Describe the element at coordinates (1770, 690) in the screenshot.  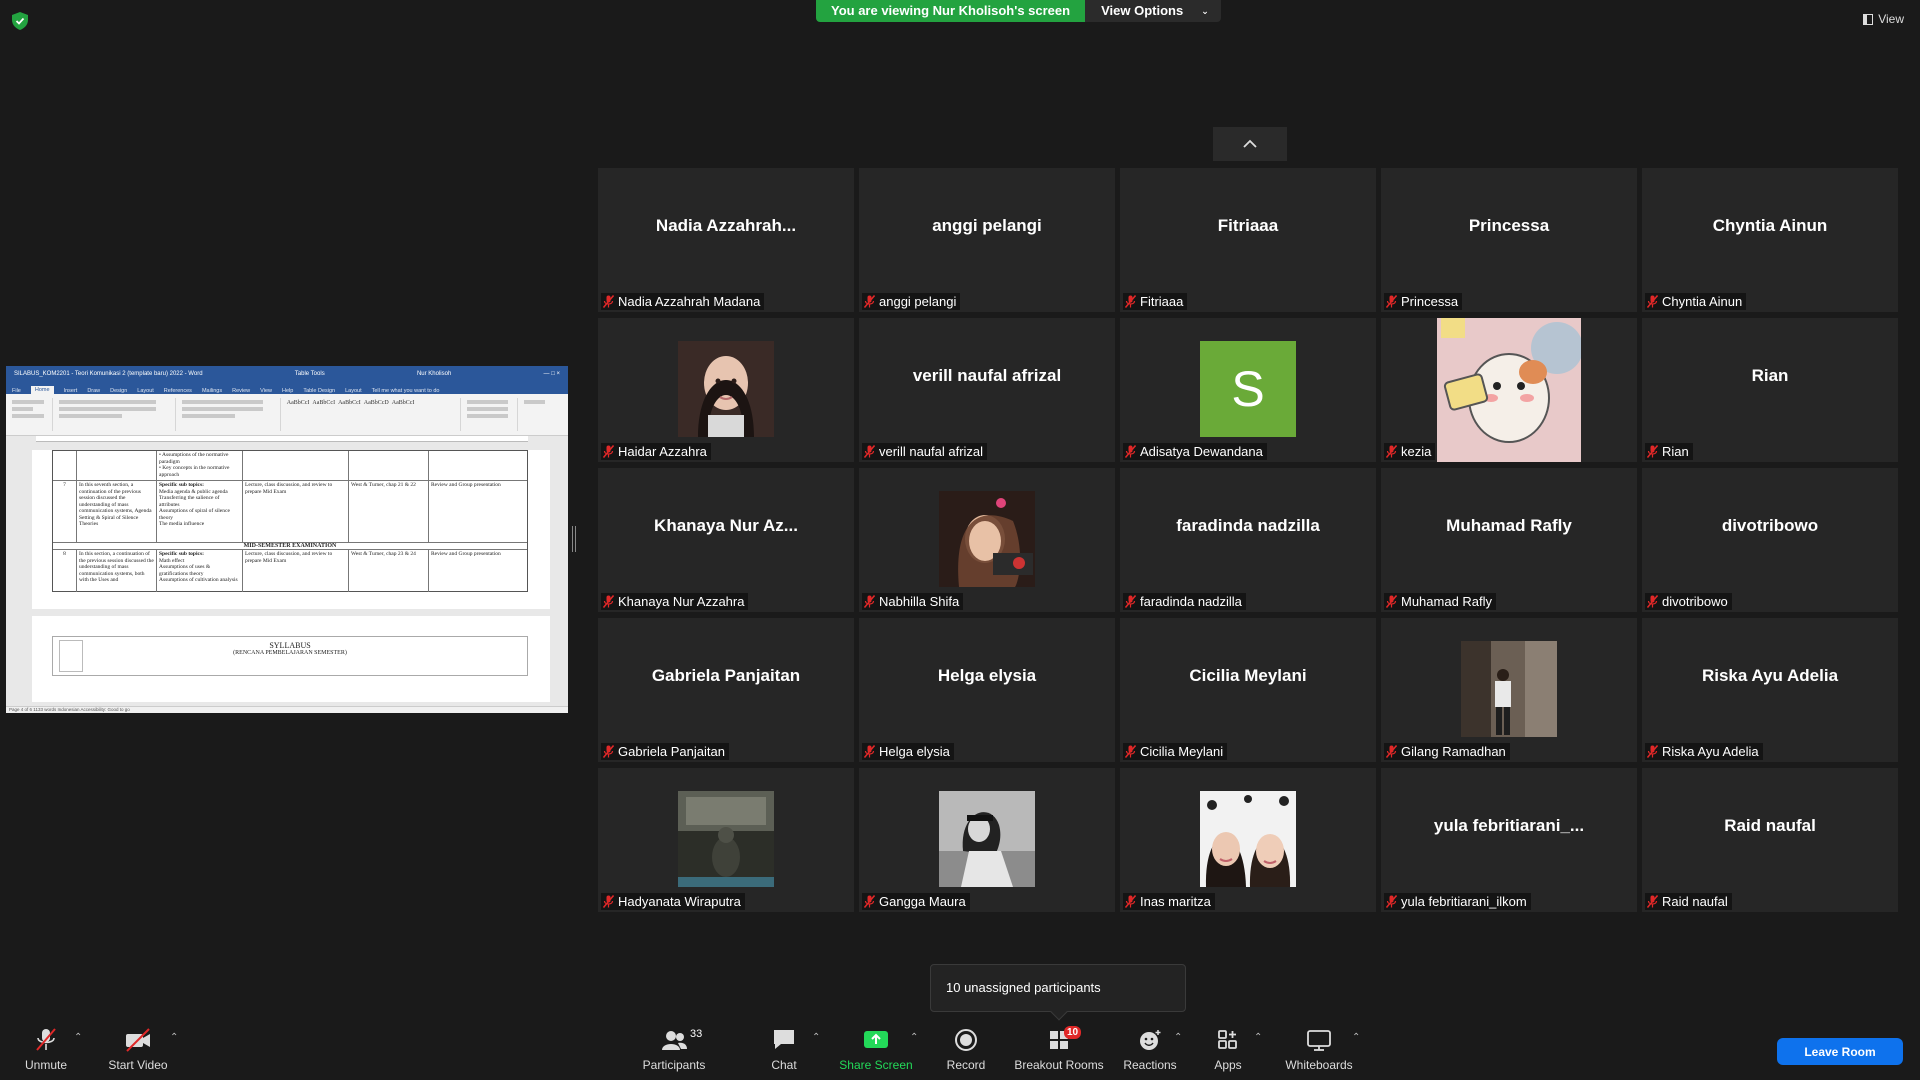
I see `participant-tile: Riska Ayu Adelia Riska Ayu Adelia` at that location.